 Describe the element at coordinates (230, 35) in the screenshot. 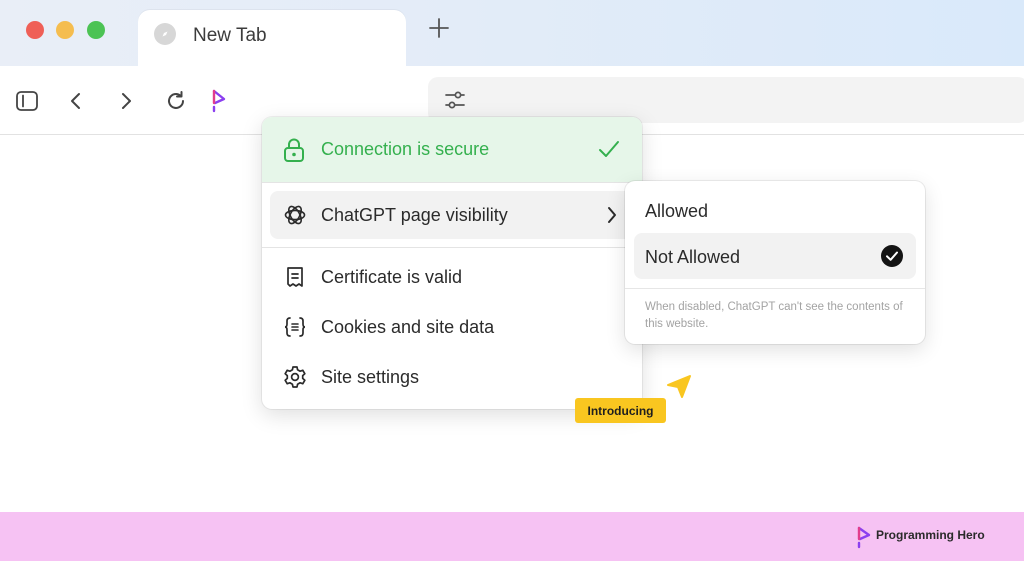

I see `tab-title: New Tab` at that location.